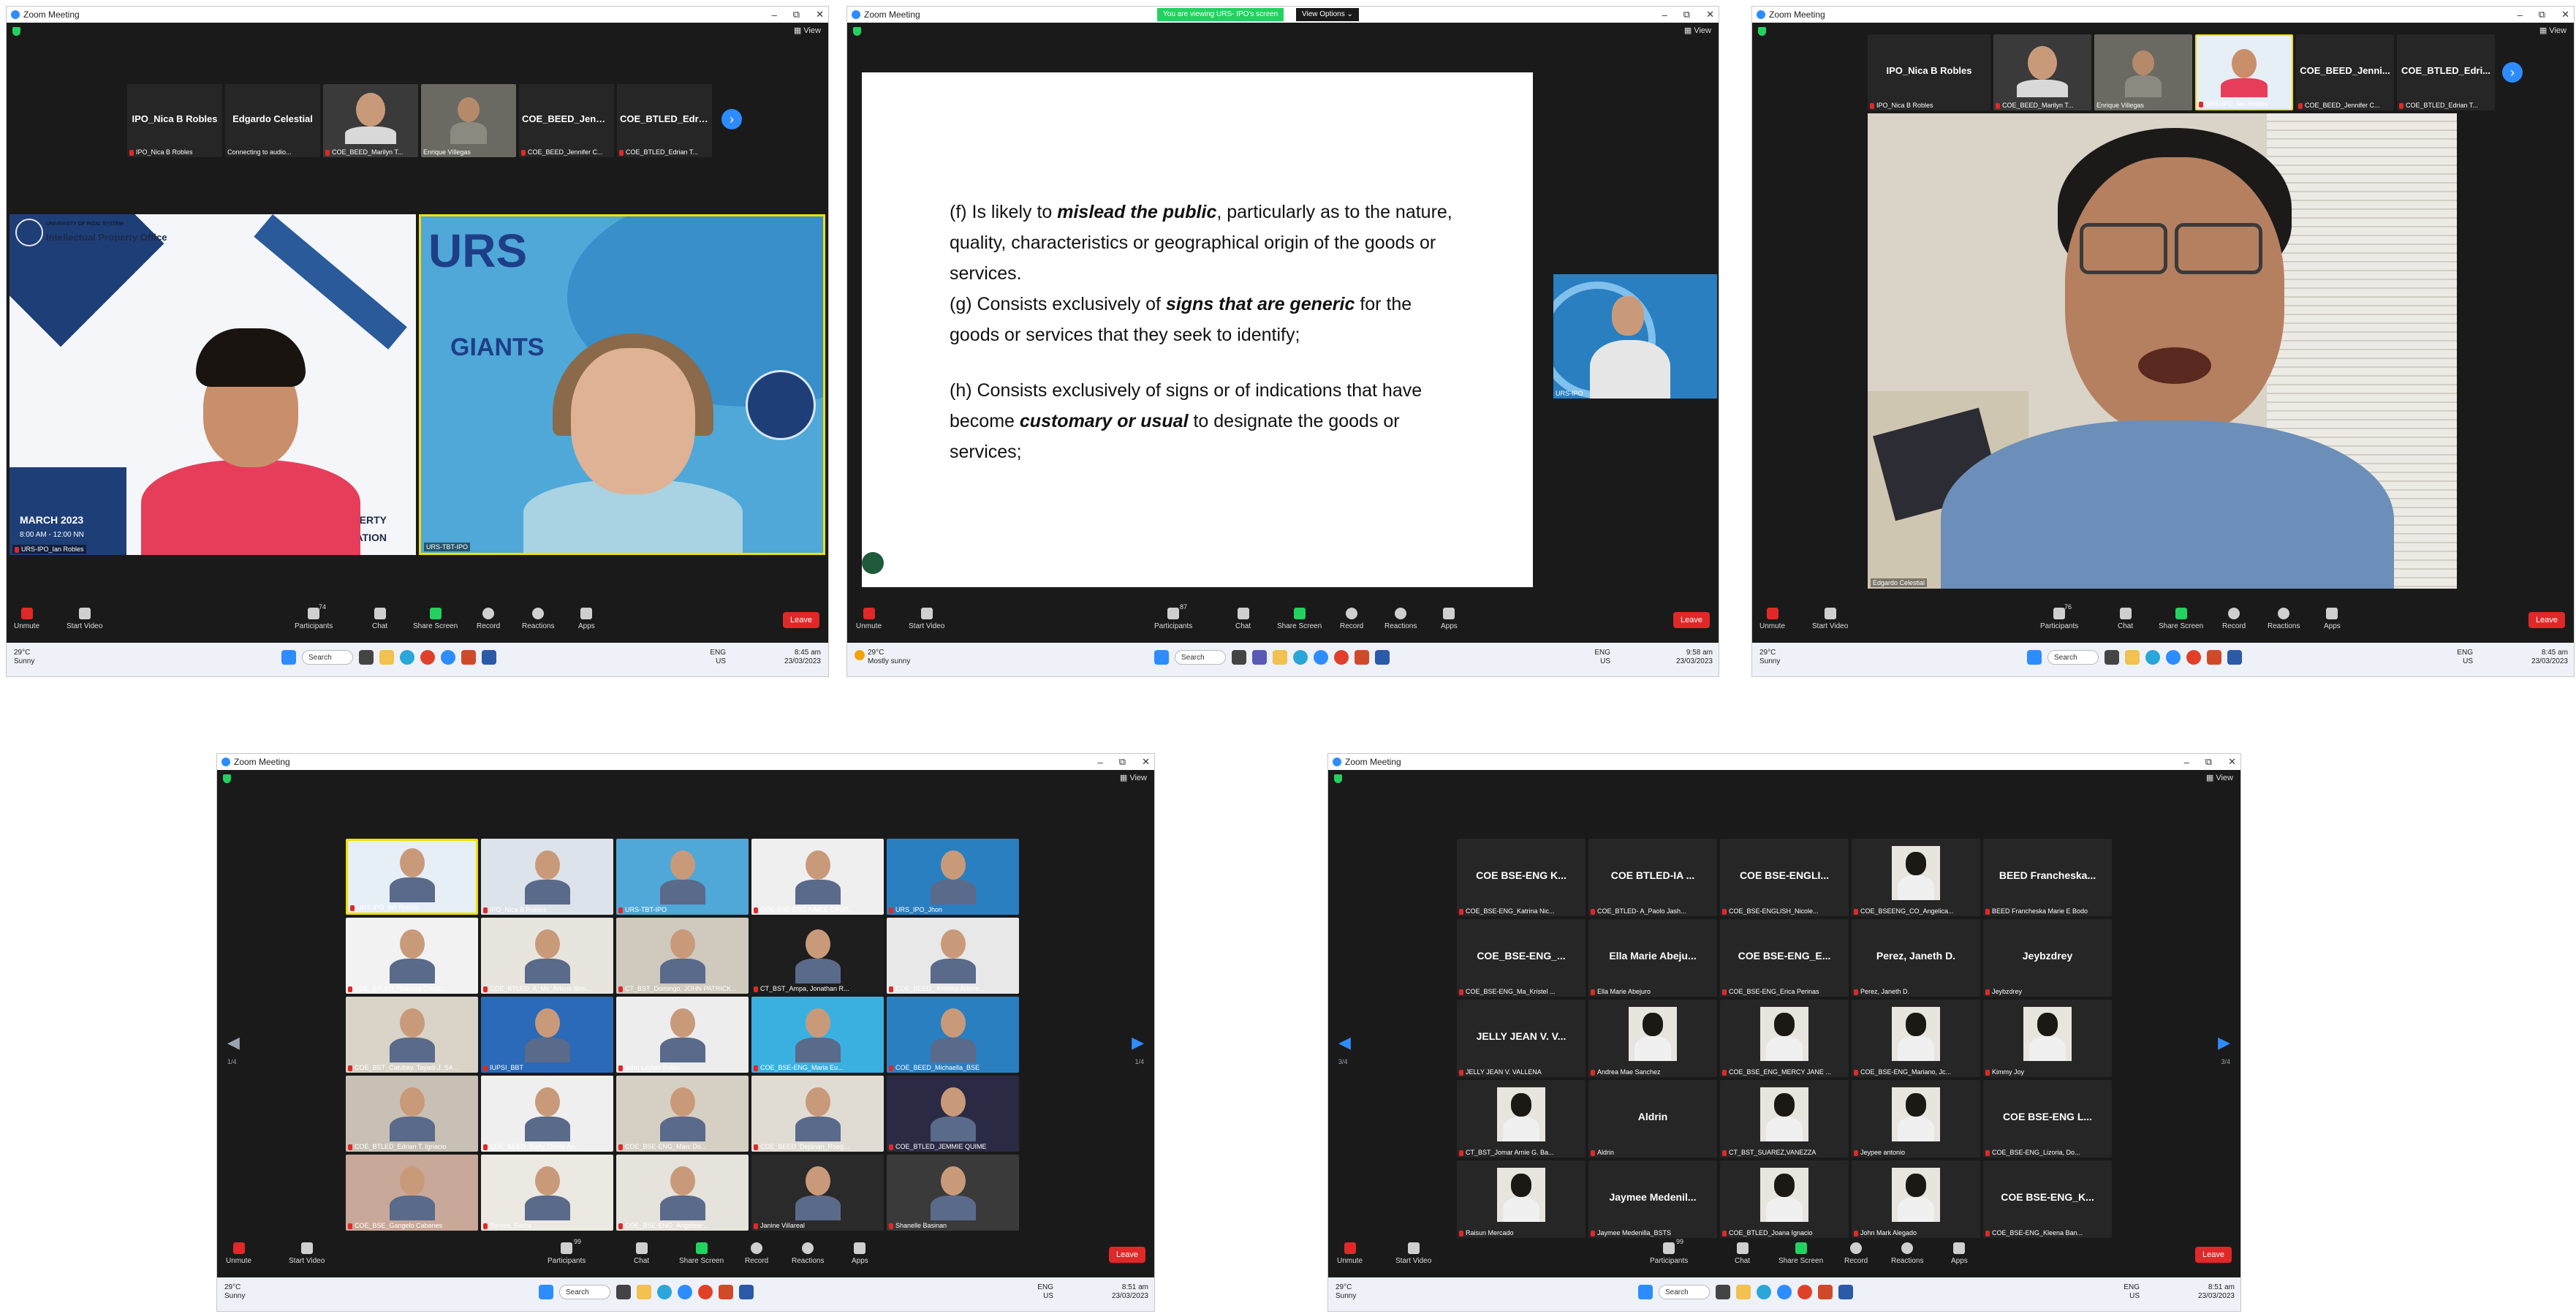 This screenshot has width=2576, height=1314. Describe the element at coordinates (2047, 1038) in the screenshot. I see `gallery-tile: Kimmy Joy` at that location.